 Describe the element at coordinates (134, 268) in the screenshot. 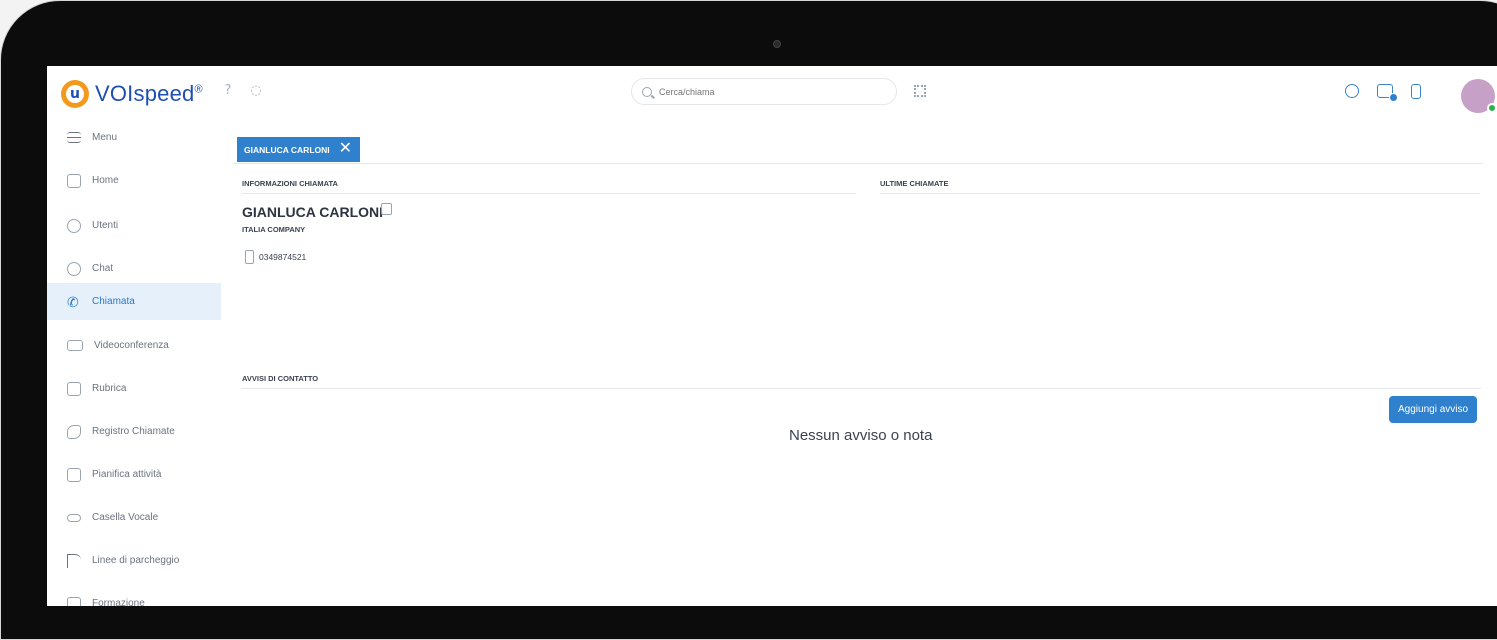

I see `sidebar-item-chat: Chat` at that location.